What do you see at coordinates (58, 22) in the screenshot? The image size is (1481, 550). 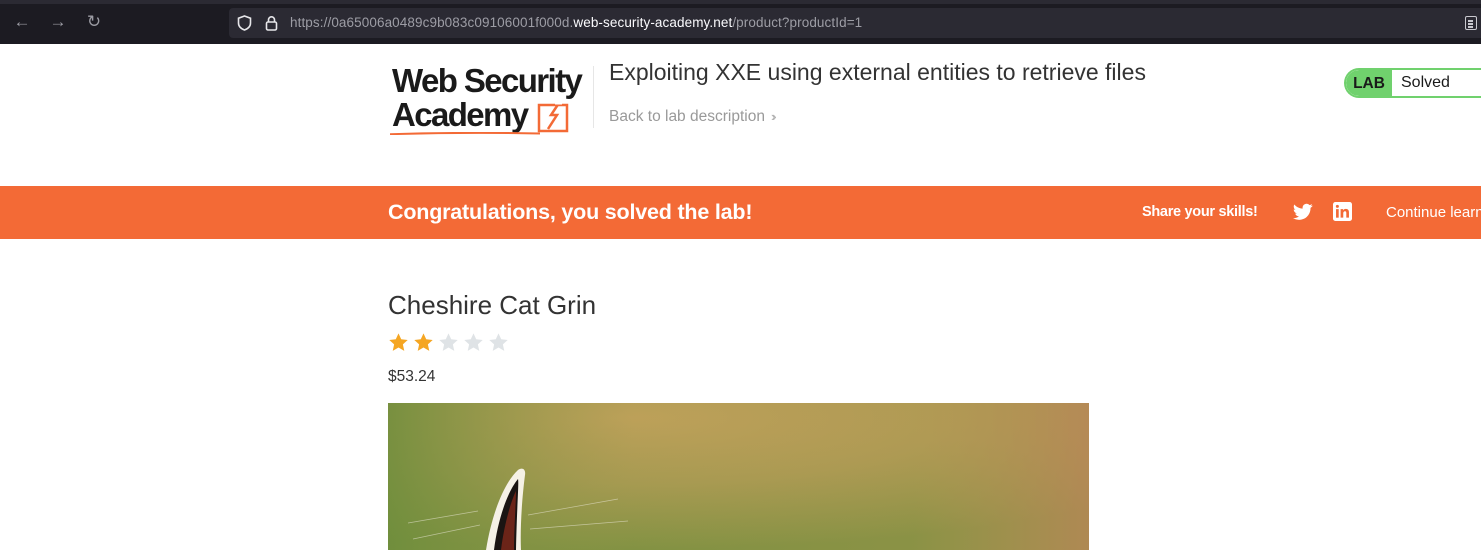 I see `forward-arrow-icon: →` at bounding box center [58, 22].